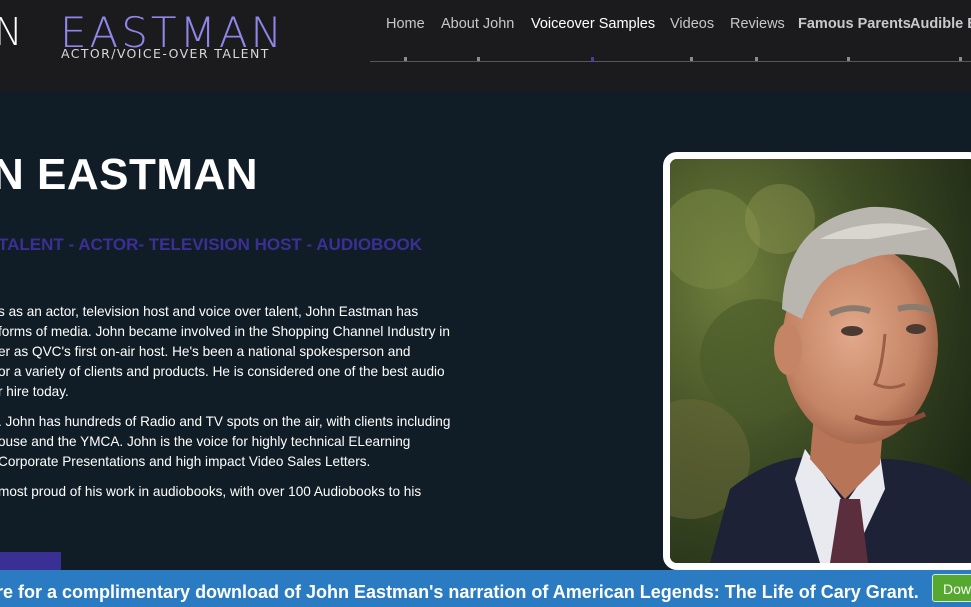 This screenshot has height=607, width=971. Describe the element at coordinates (692, 24) in the screenshot. I see `nav-item-videos: Videos` at that location.